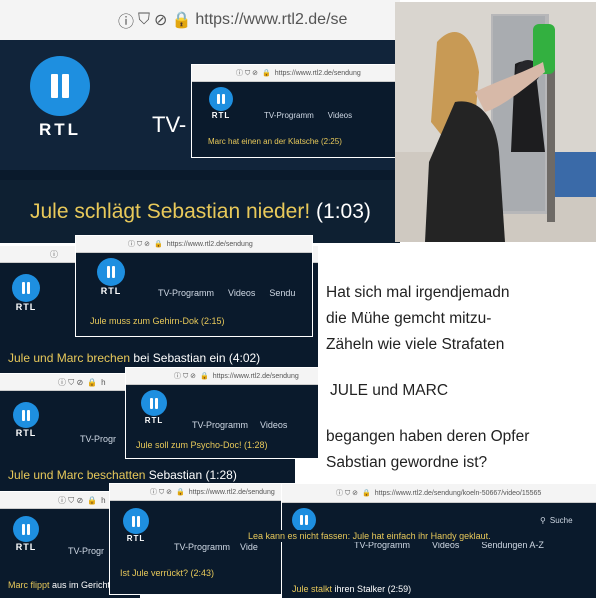 The width and height of the screenshot is (596, 598). I want to click on browser-address-bar-small: ⓘ ⛉ ⊘ 🔒 https://www.rtl2.de/sendung, so click(297, 73).